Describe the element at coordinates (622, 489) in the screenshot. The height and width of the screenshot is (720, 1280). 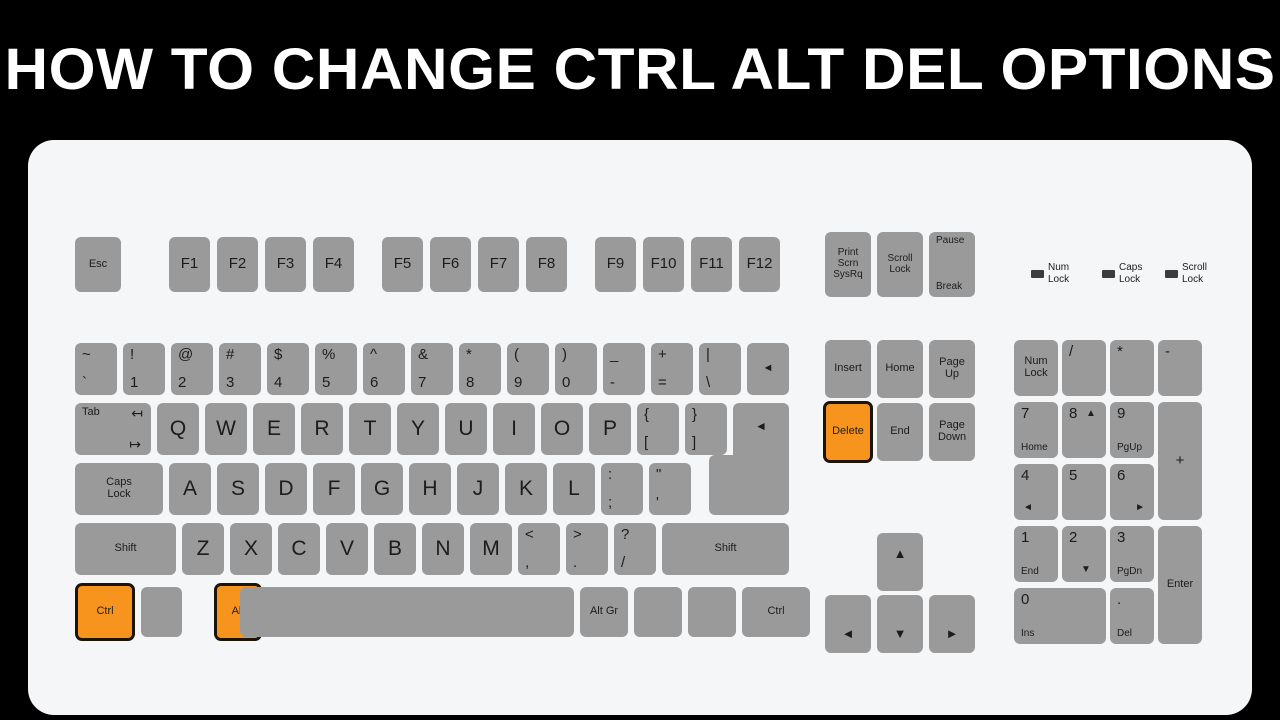
I see `key-semicolon: : ;` at that location.